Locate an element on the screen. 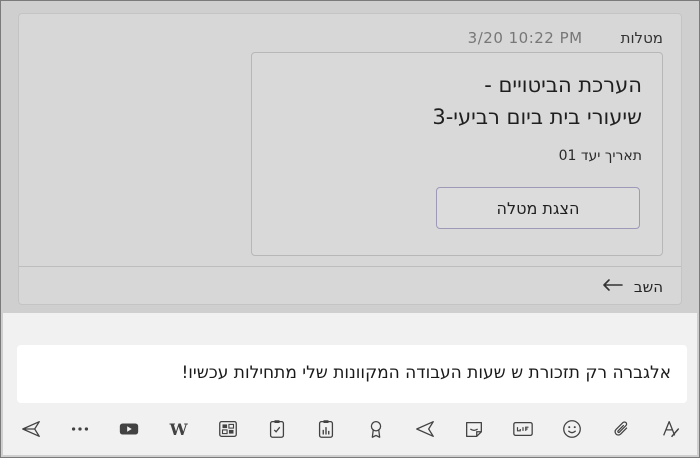 This screenshot has height=458, width=700. reply-divider is located at coordinates (350, 266).